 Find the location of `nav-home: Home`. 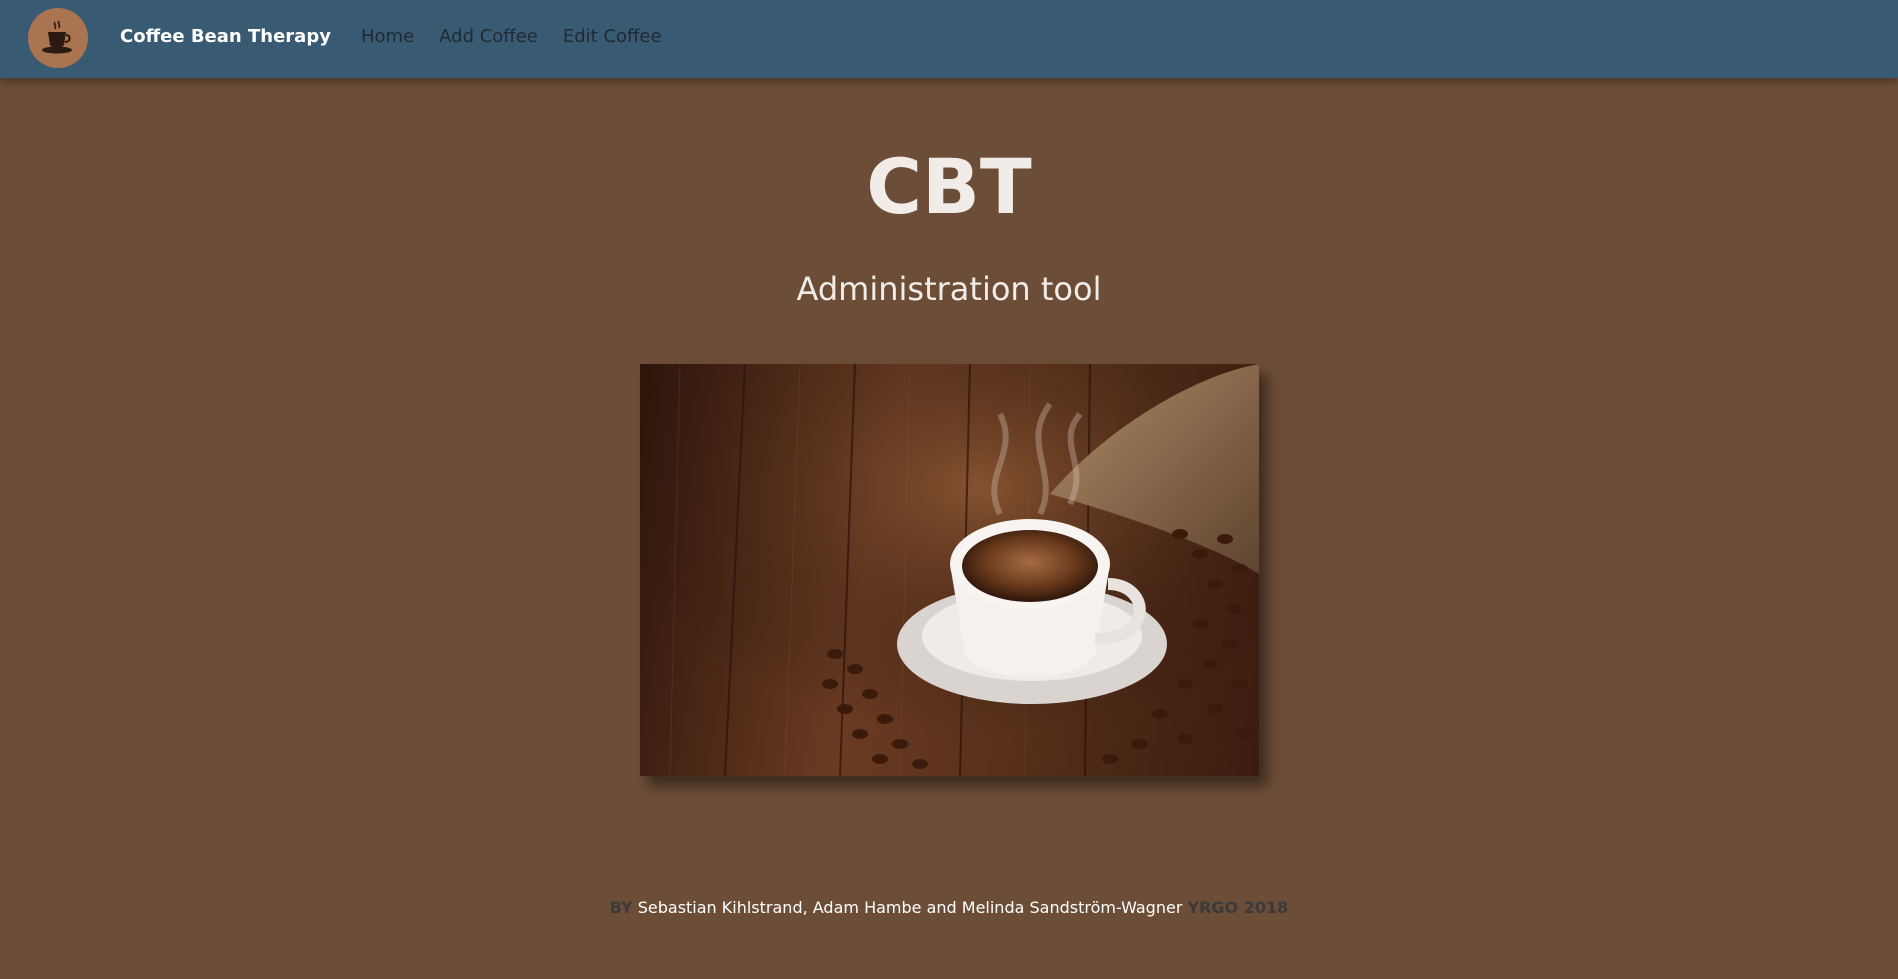

nav-home: Home is located at coordinates (387, 36).